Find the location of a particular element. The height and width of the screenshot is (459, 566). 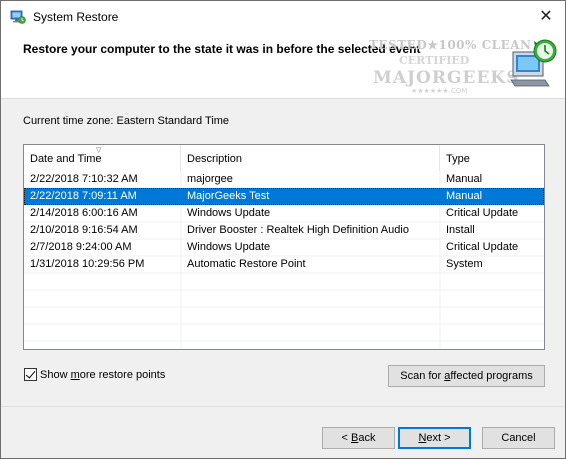

column-header-date-label: Date and Time is located at coordinates (66, 159).